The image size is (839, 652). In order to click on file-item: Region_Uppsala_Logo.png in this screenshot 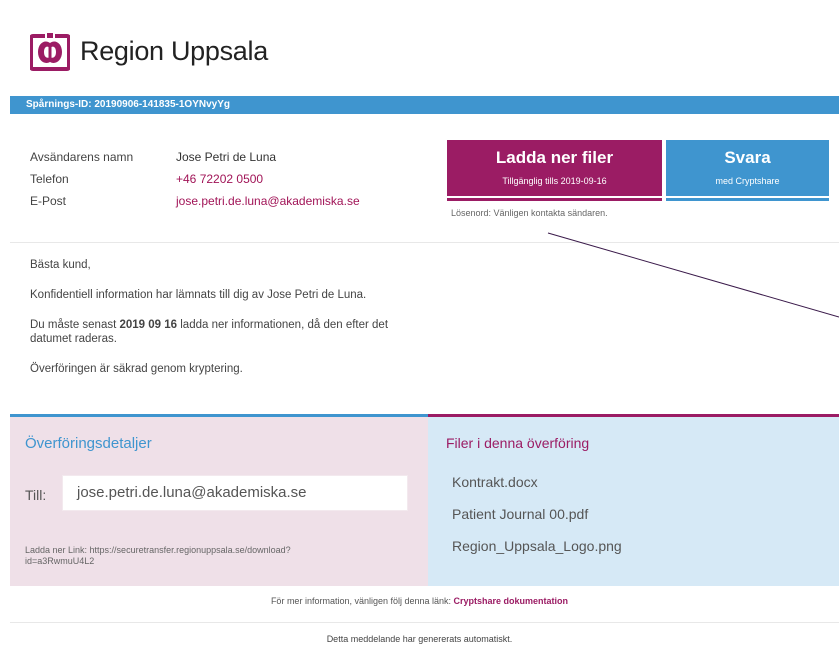, I will do `click(537, 546)`.